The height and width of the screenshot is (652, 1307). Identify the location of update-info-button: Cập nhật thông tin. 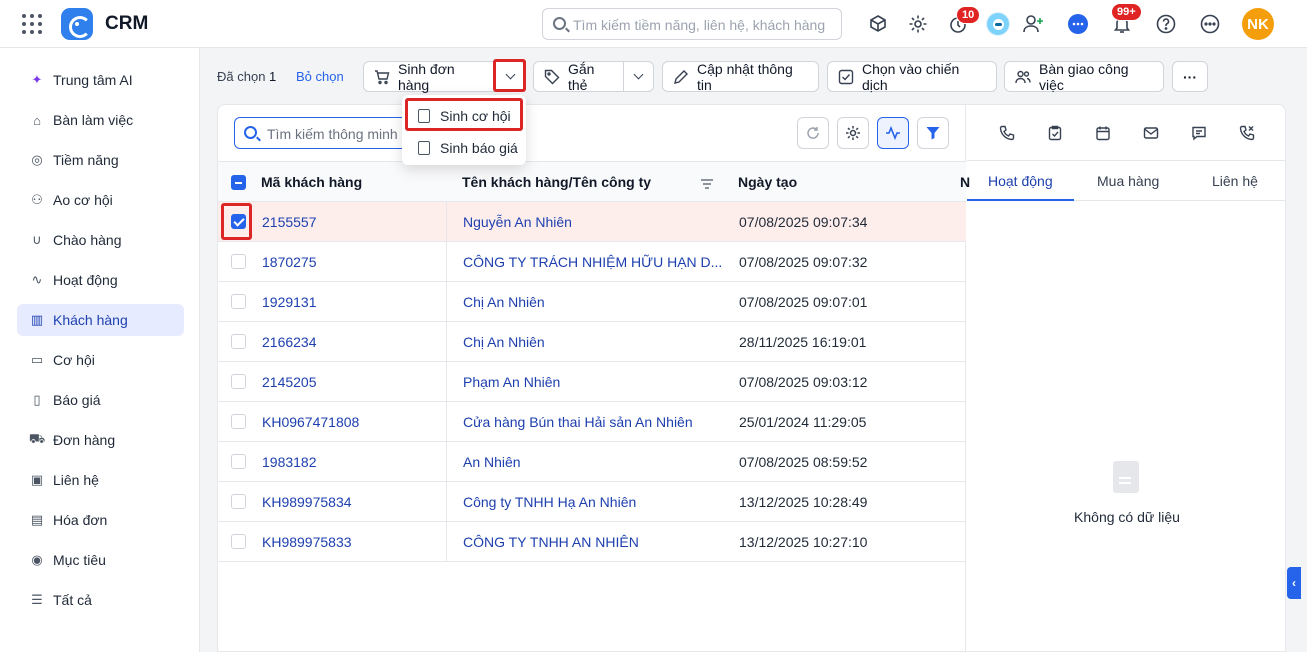
(740, 77).